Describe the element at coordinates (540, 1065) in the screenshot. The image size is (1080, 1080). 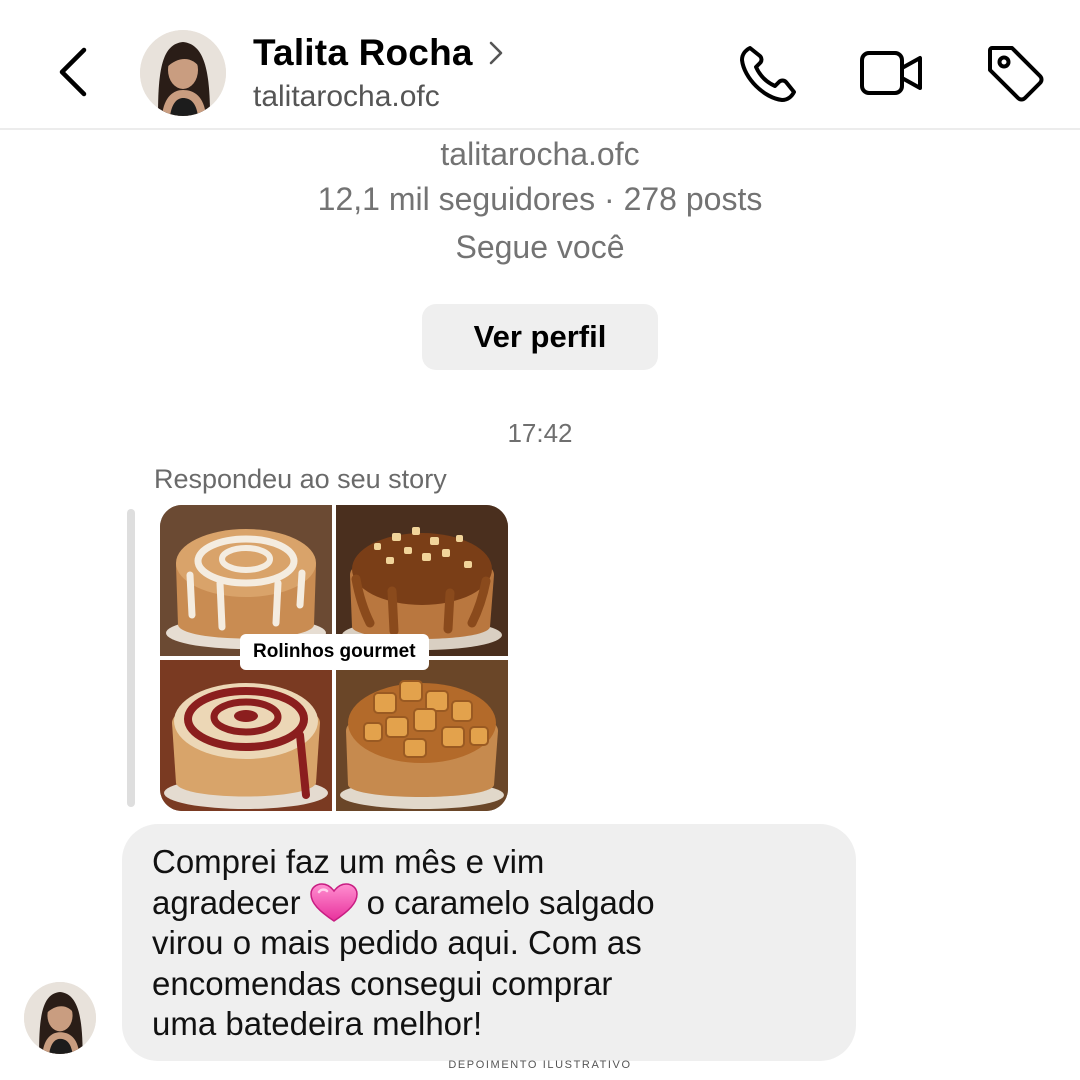
I see `illustrative-testimonial-note: DEPOIMENTO ILUSTRATIVO` at that location.